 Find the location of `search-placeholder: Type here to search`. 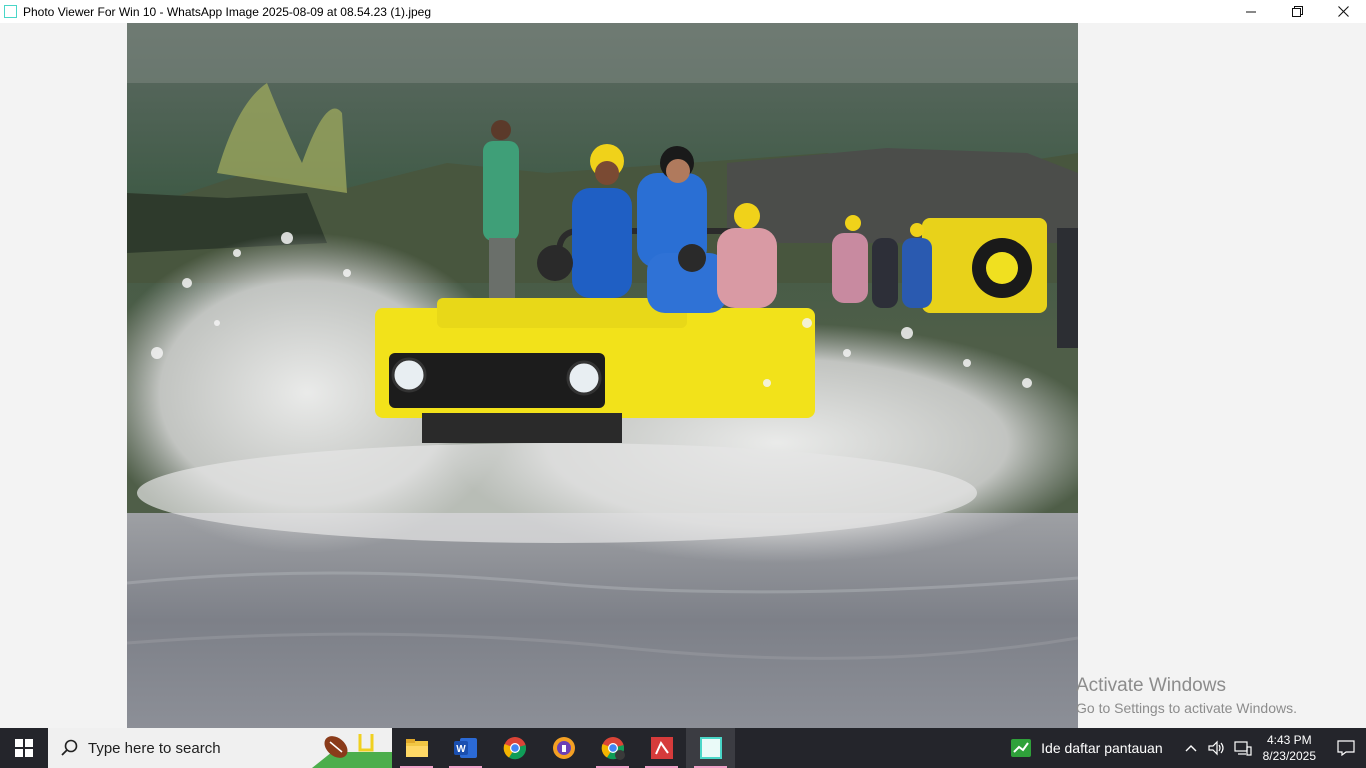

search-placeholder: Type here to search is located at coordinates (154, 748).